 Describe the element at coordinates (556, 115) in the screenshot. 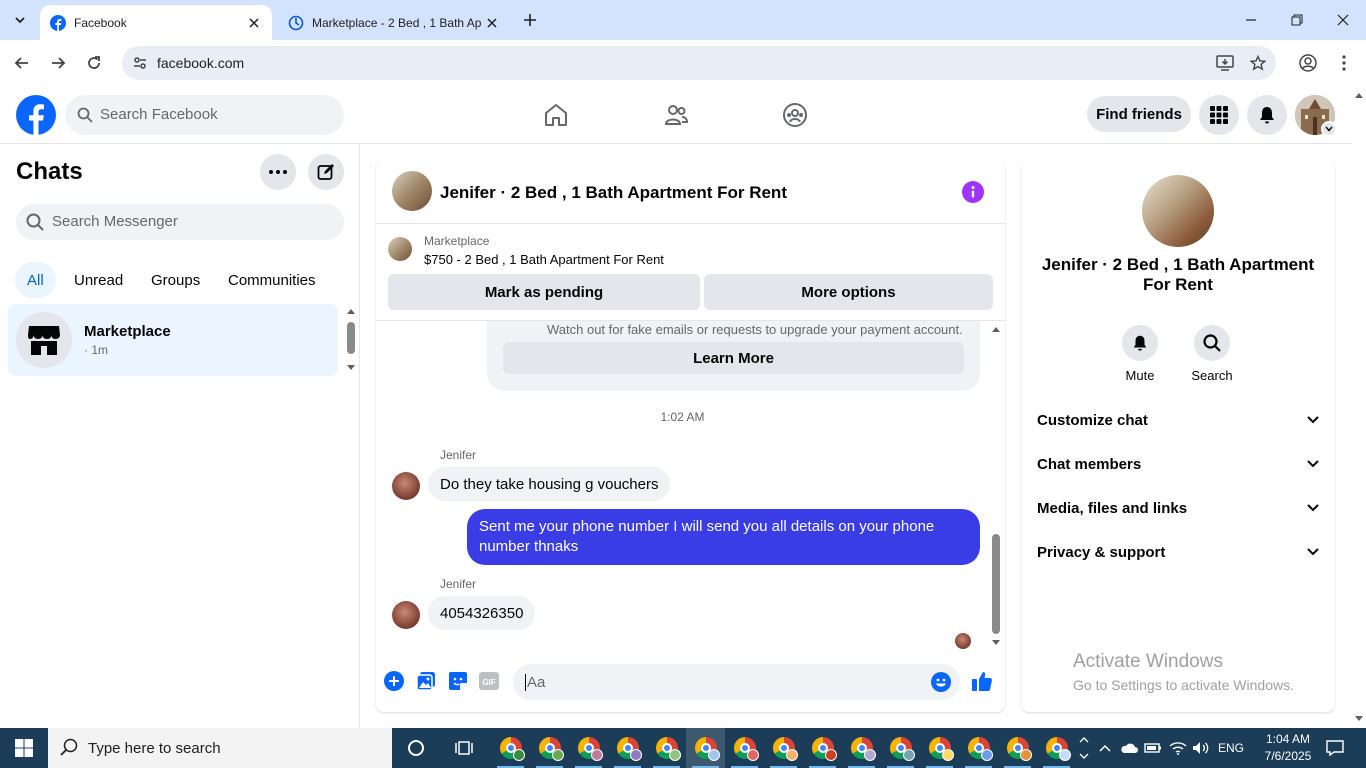

I see `nav-home` at that location.